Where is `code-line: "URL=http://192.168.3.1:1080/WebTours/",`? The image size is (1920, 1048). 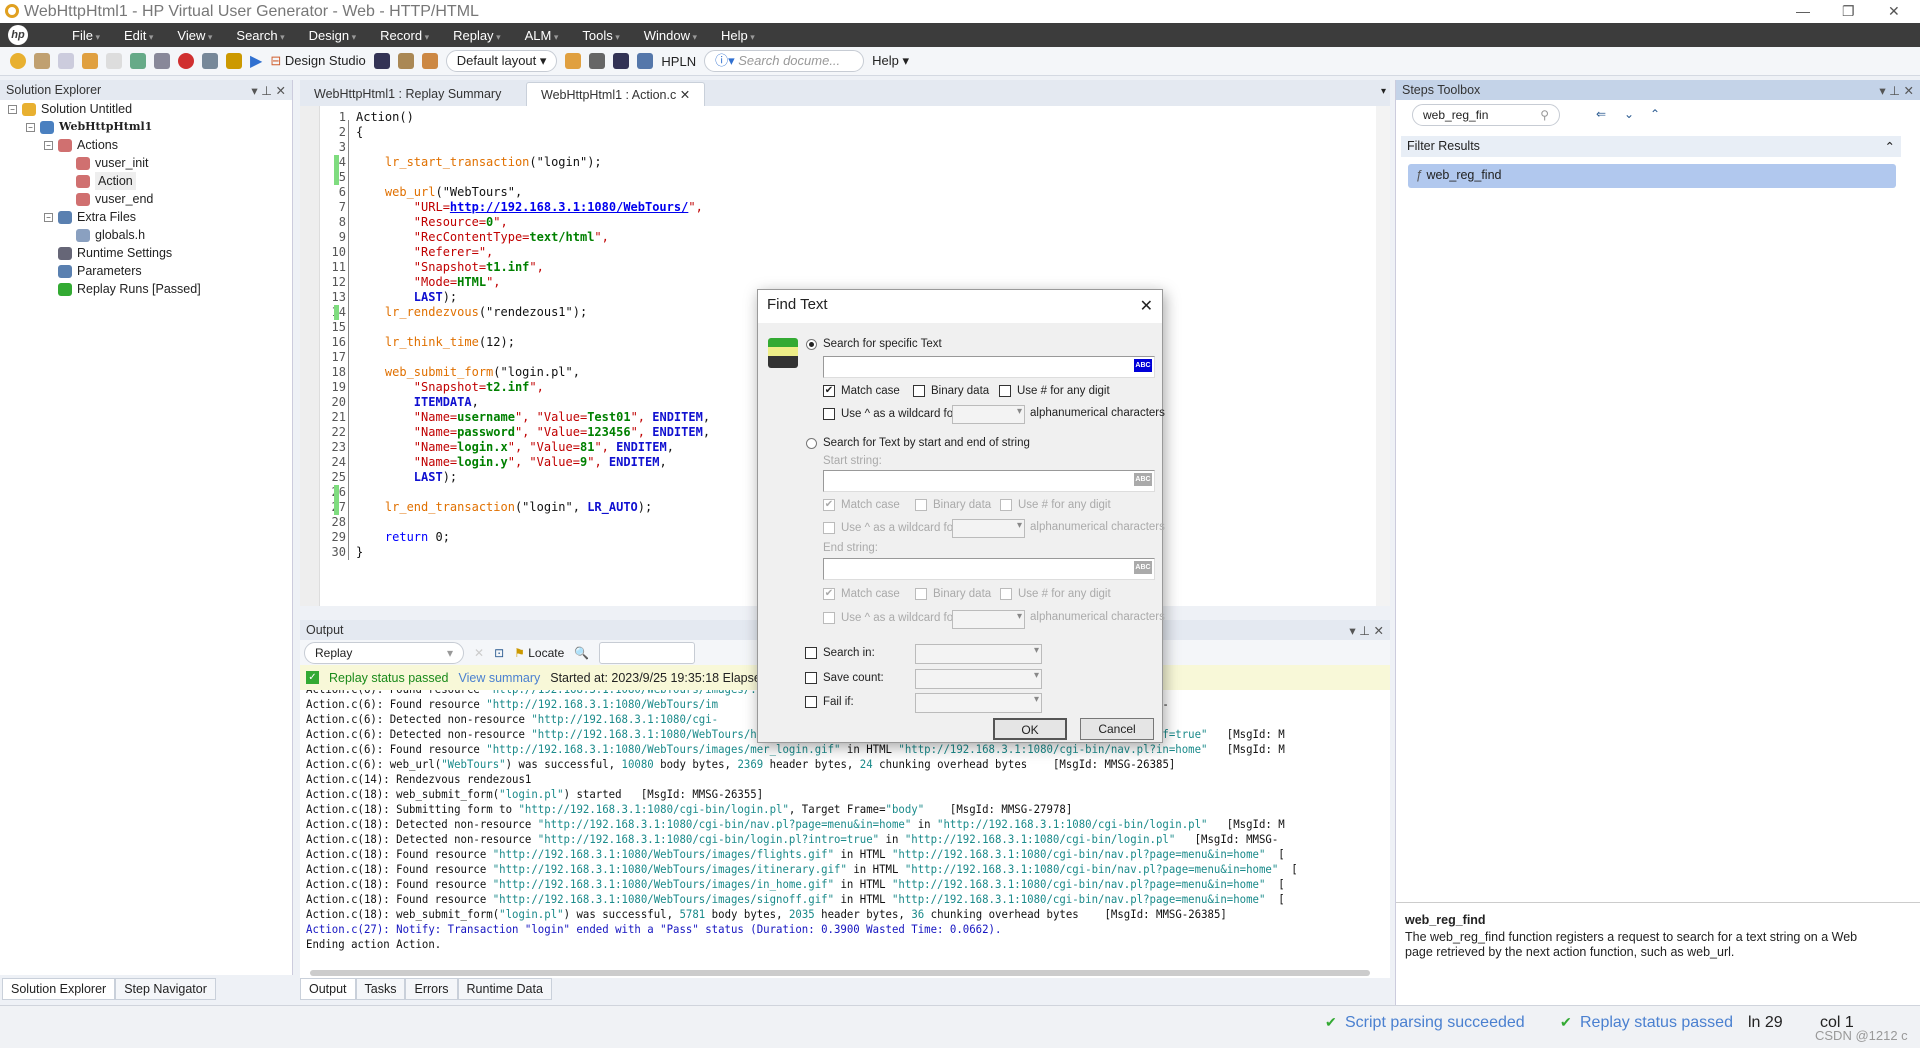 code-line: "URL=http://192.168.3.1:1080/WebTours/", is located at coordinates (529, 207).